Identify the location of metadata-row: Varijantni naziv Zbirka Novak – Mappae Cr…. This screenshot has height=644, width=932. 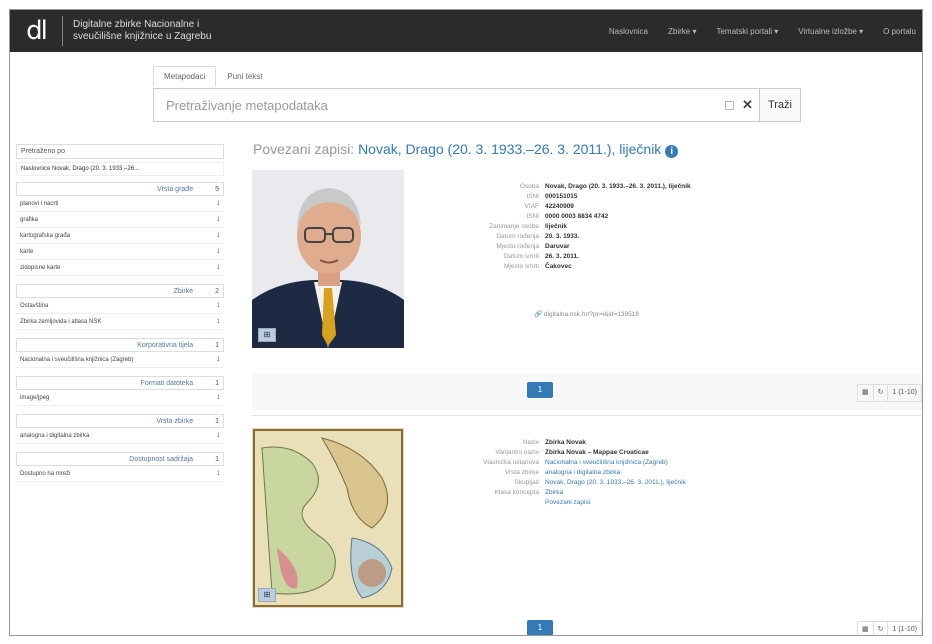
(544, 453).